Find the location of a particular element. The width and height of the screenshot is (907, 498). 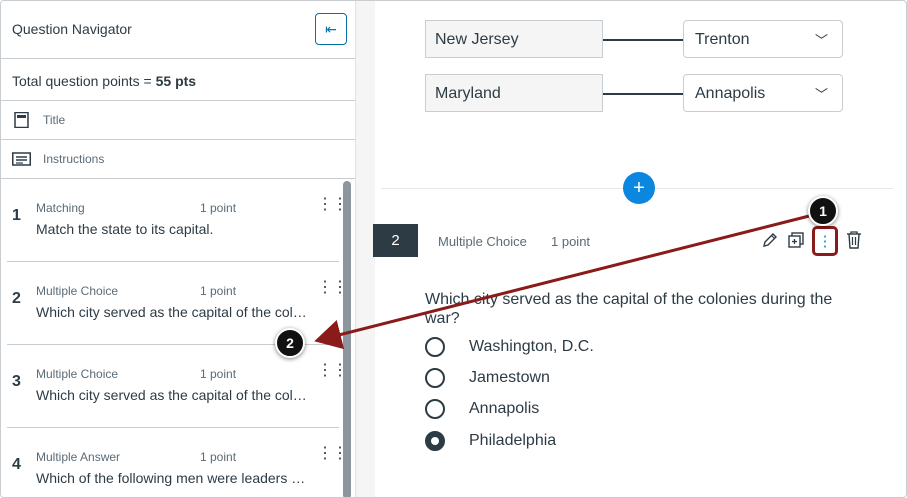

answer-label: Washington, D.C. is located at coordinates (531, 346).